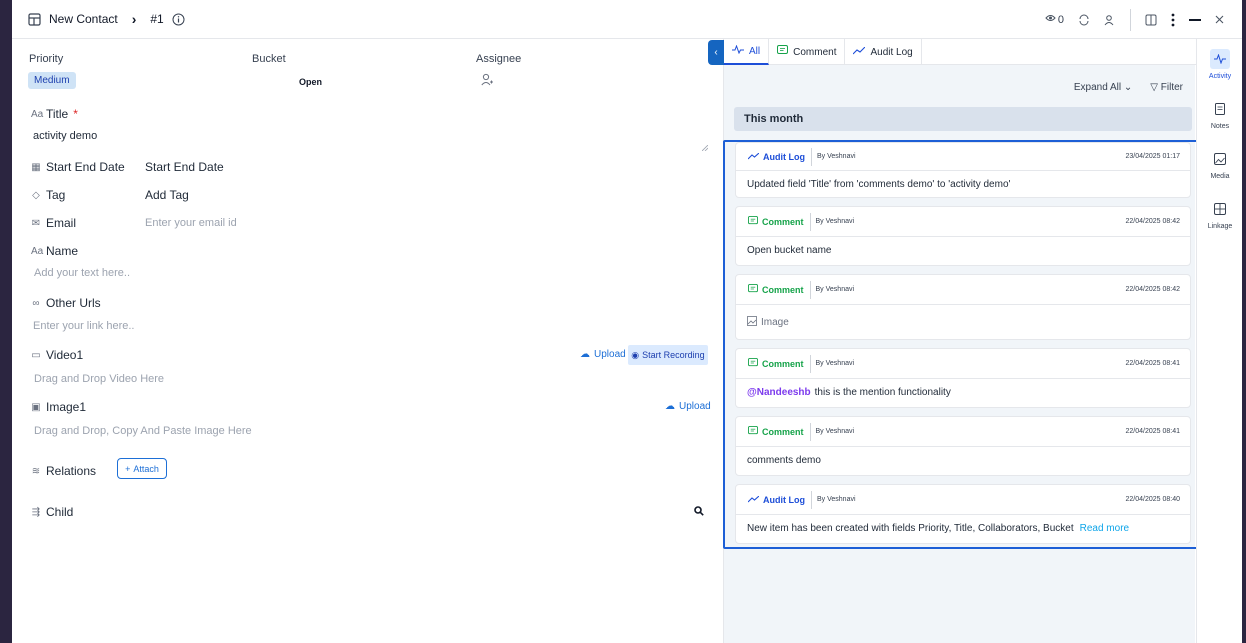 The height and width of the screenshot is (643, 1246). What do you see at coordinates (1220, 226) in the screenshot?
I see `rail-linkage-label: Linkage` at bounding box center [1220, 226].